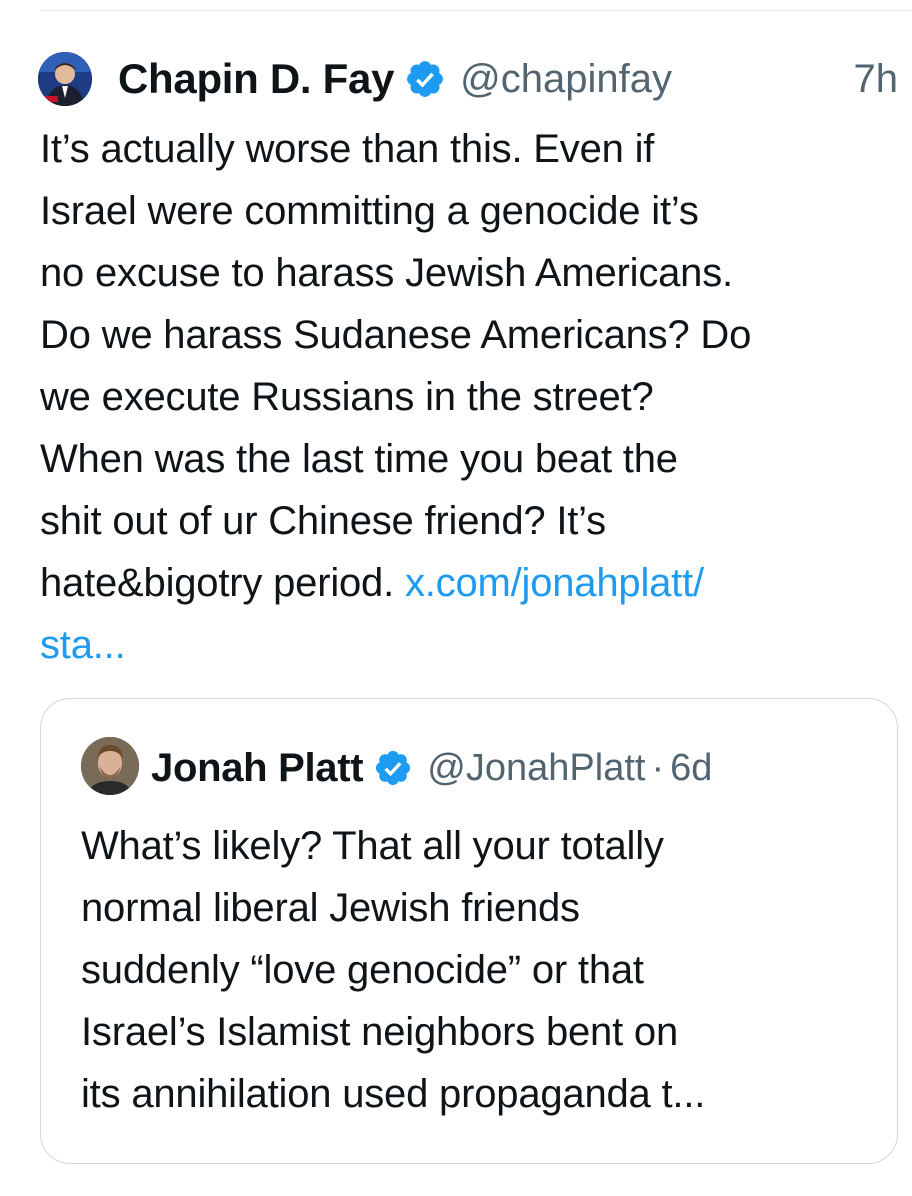  Describe the element at coordinates (536, 768) in the screenshot. I see `quoted-author-handle: @JonahPlatt` at that location.